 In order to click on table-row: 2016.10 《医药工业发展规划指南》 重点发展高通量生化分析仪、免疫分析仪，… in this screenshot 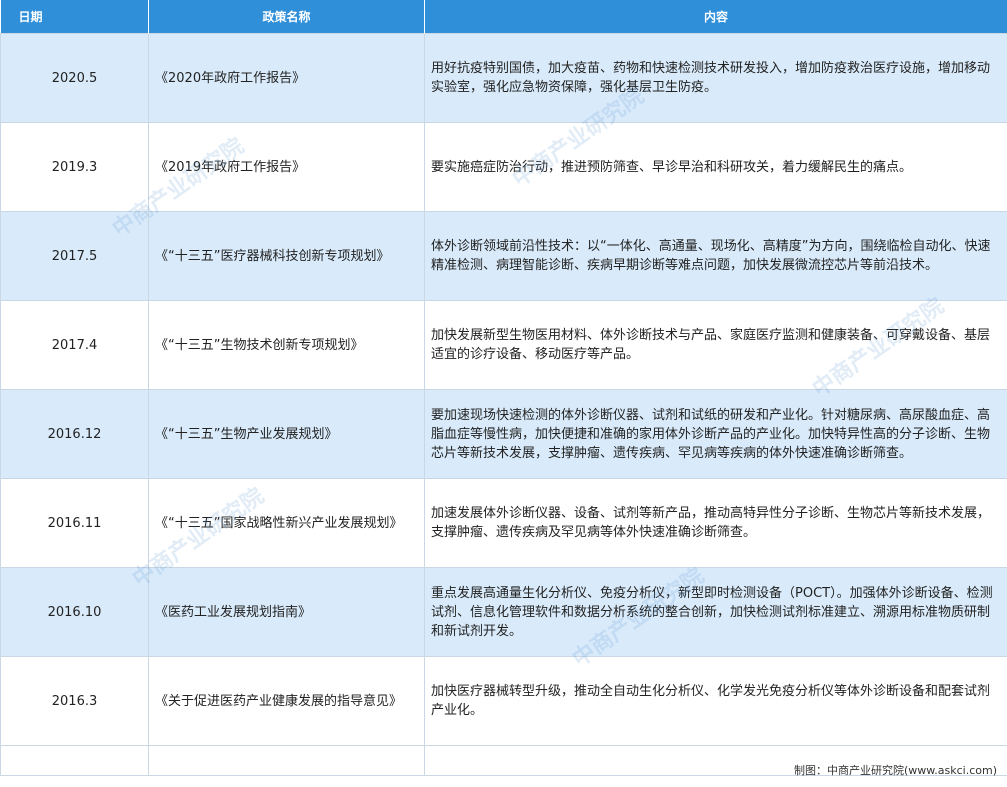, I will do `click(503, 612)`.